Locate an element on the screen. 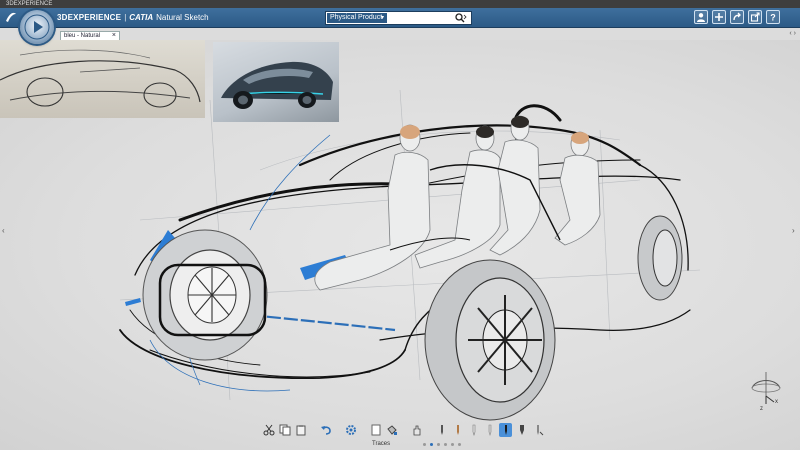 The image size is (800, 450). hand-icon is located at coordinates (416, 430).